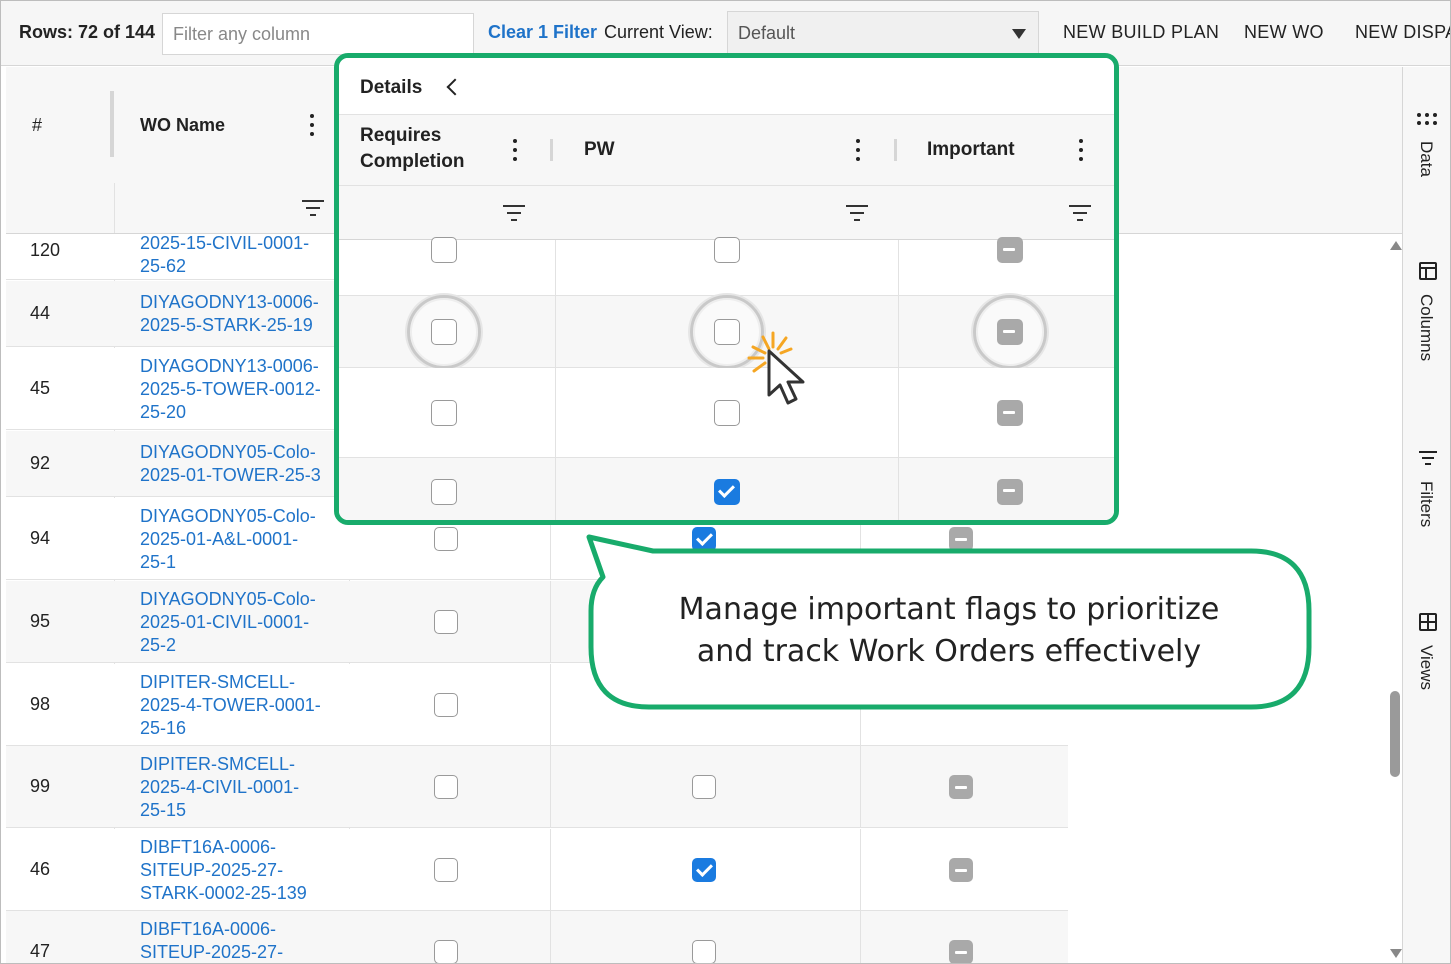 The height and width of the screenshot is (964, 1451). What do you see at coordinates (313, 208) in the screenshot?
I see `wo-name-filter-icon` at bounding box center [313, 208].